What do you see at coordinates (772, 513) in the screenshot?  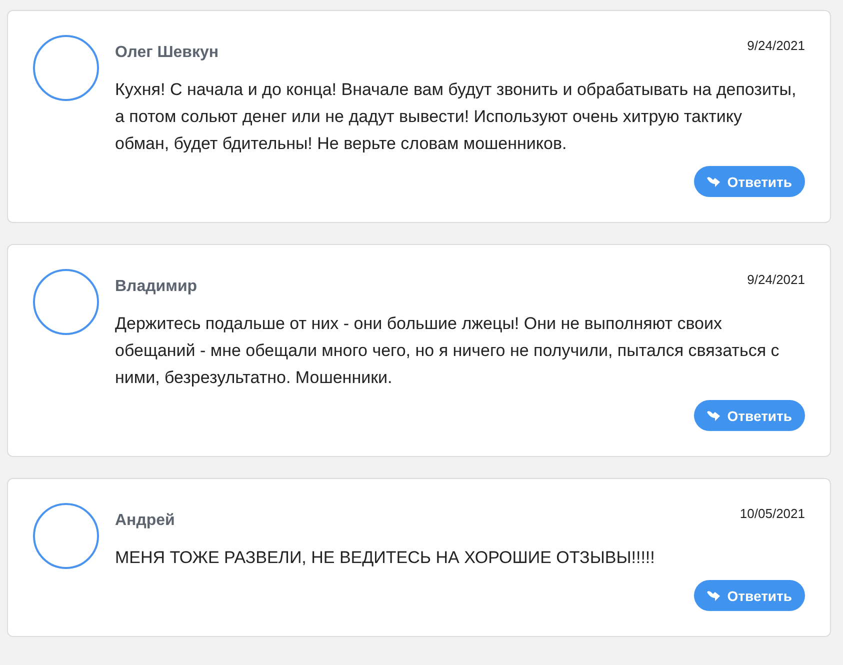 I see `comment-date: 10/05/2021` at bounding box center [772, 513].